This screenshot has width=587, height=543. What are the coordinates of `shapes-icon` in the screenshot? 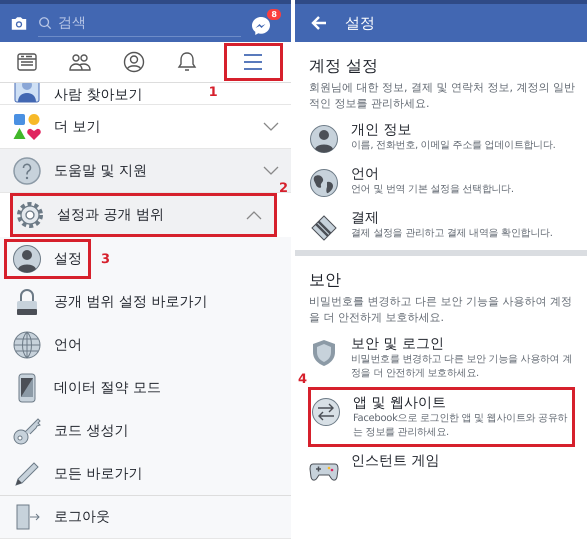 It's located at (27, 127).